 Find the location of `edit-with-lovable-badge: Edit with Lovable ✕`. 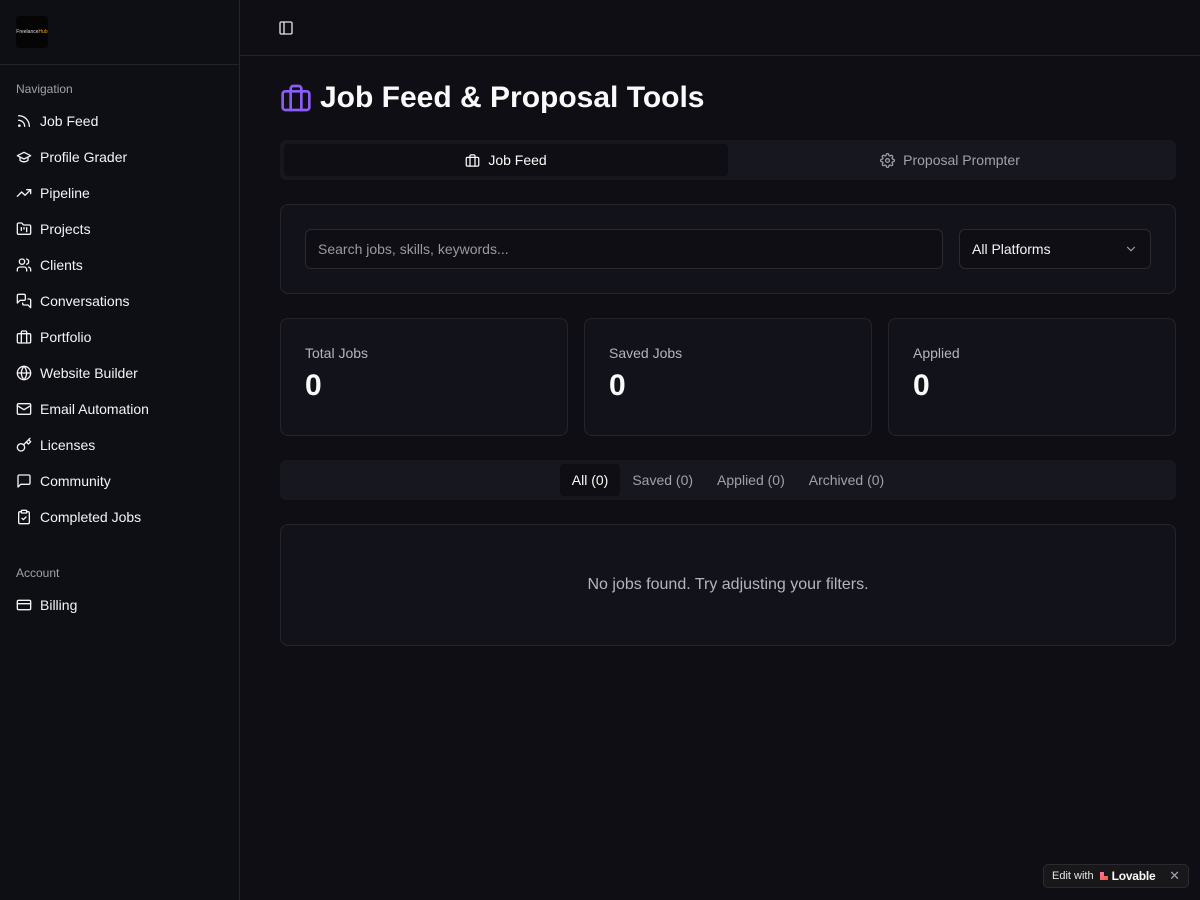

edit-with-lovable-badge: Edit with Lovable ✕ is located at coordinates (1116, 876).